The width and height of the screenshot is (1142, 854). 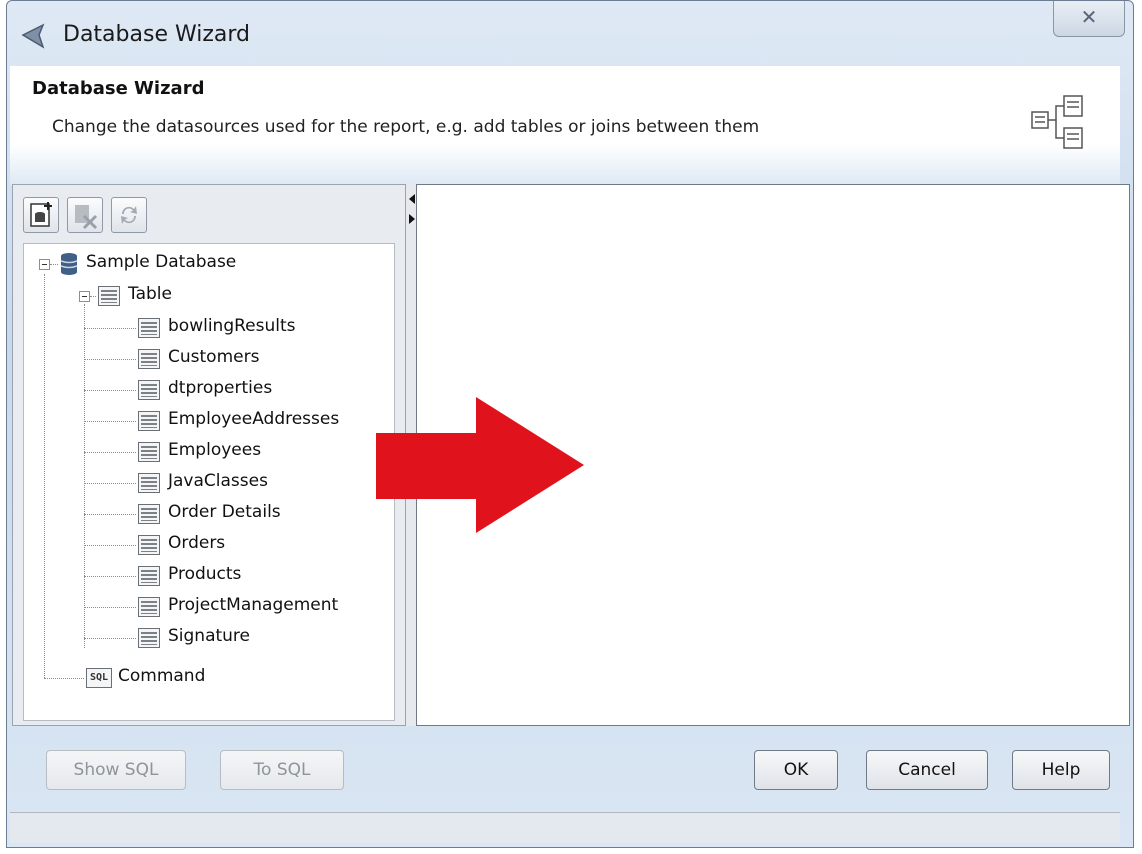 I want to click on close-button: ✕, so click(x=1089, y=19).